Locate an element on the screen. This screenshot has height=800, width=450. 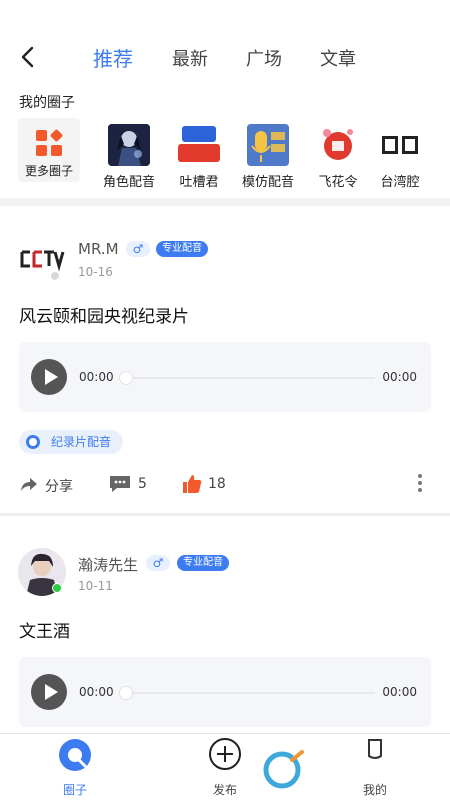
post-date: 10-16 is located at coordinates (95, 272).